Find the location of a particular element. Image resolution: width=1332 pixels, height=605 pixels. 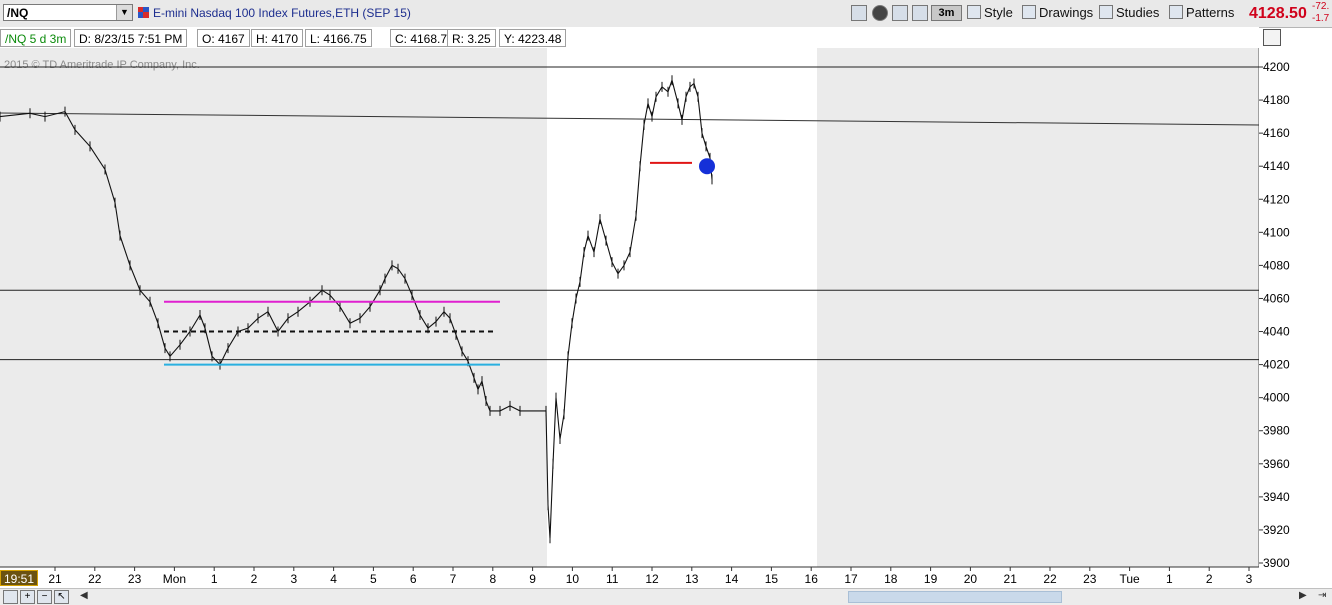

zoom-fit-icon is located at coordinates (10, 597).